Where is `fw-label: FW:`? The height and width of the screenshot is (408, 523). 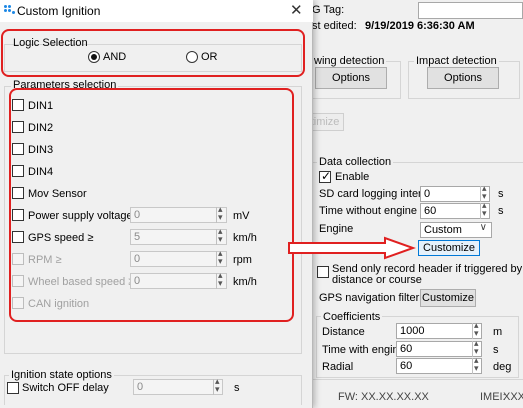
fw-label: FW: is located at coordinates (348, 397).